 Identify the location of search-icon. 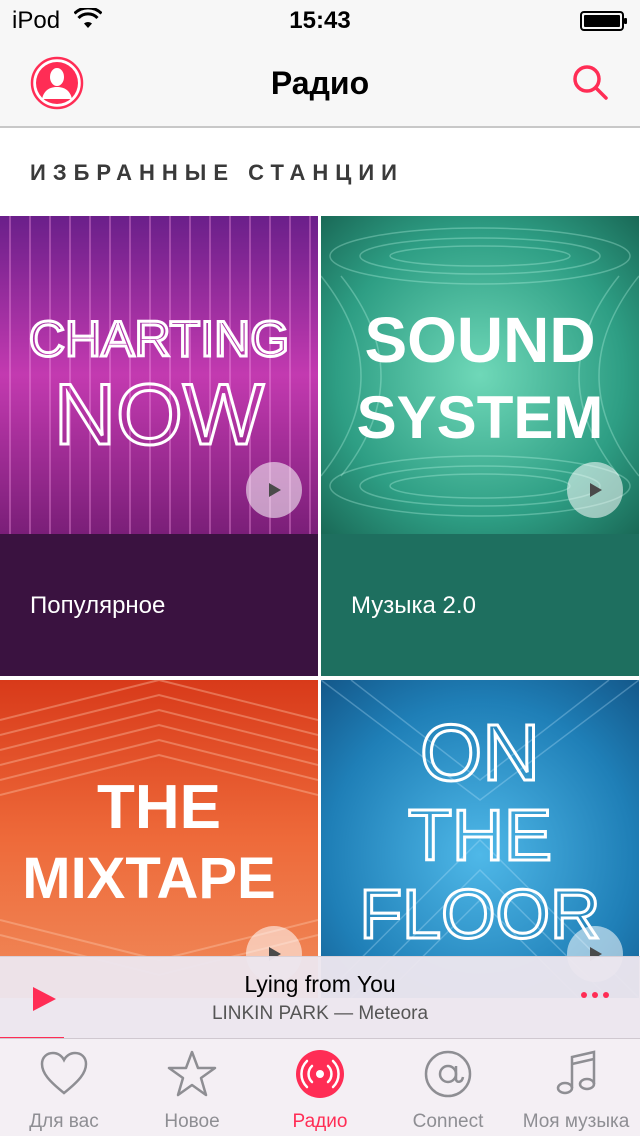
(590, 82).